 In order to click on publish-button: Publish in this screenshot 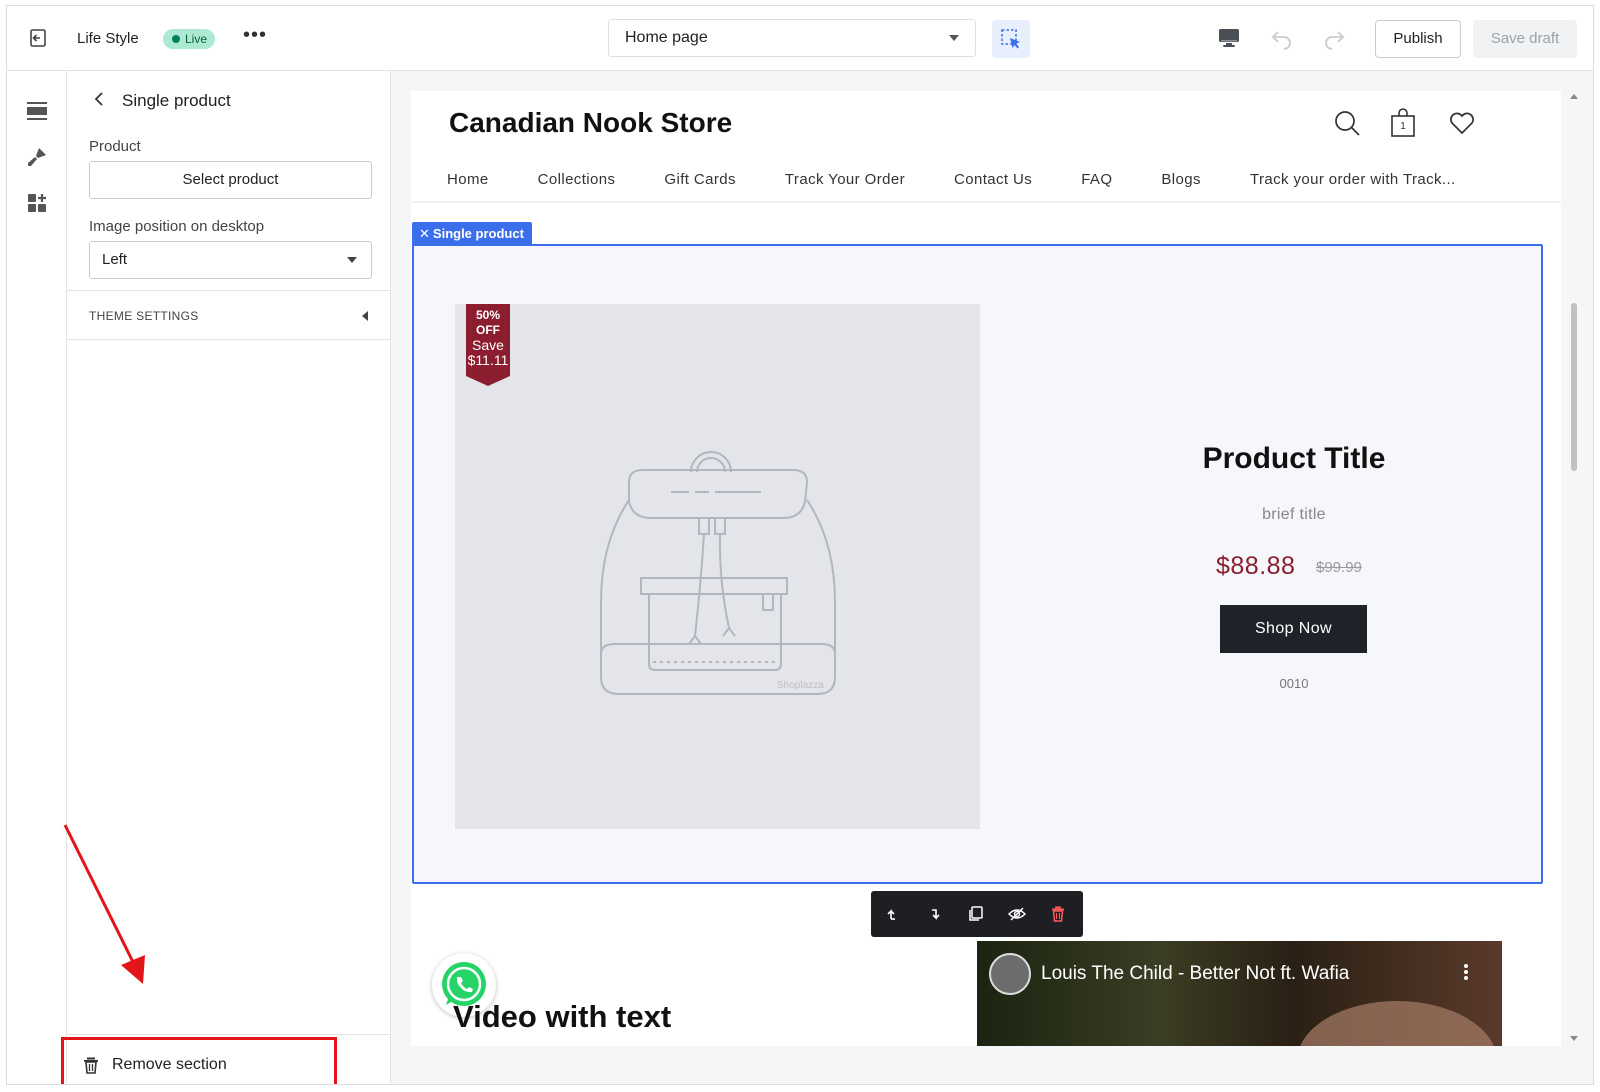, I will do `click(1418, 39)`.